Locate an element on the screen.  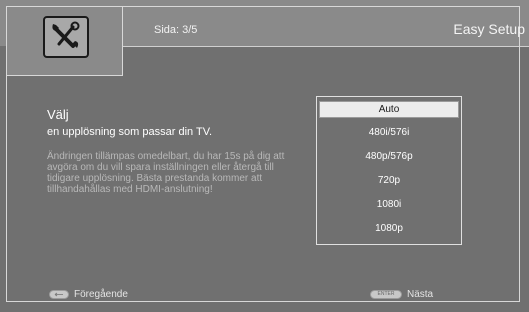
wrench-icon is located at coordinates (66, 37).